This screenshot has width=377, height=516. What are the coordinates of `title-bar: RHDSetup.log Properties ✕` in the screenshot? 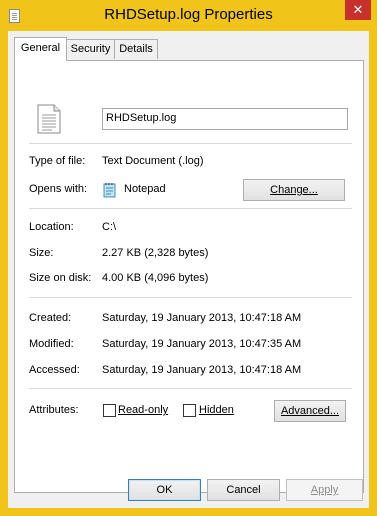 It's located at (188, 15).